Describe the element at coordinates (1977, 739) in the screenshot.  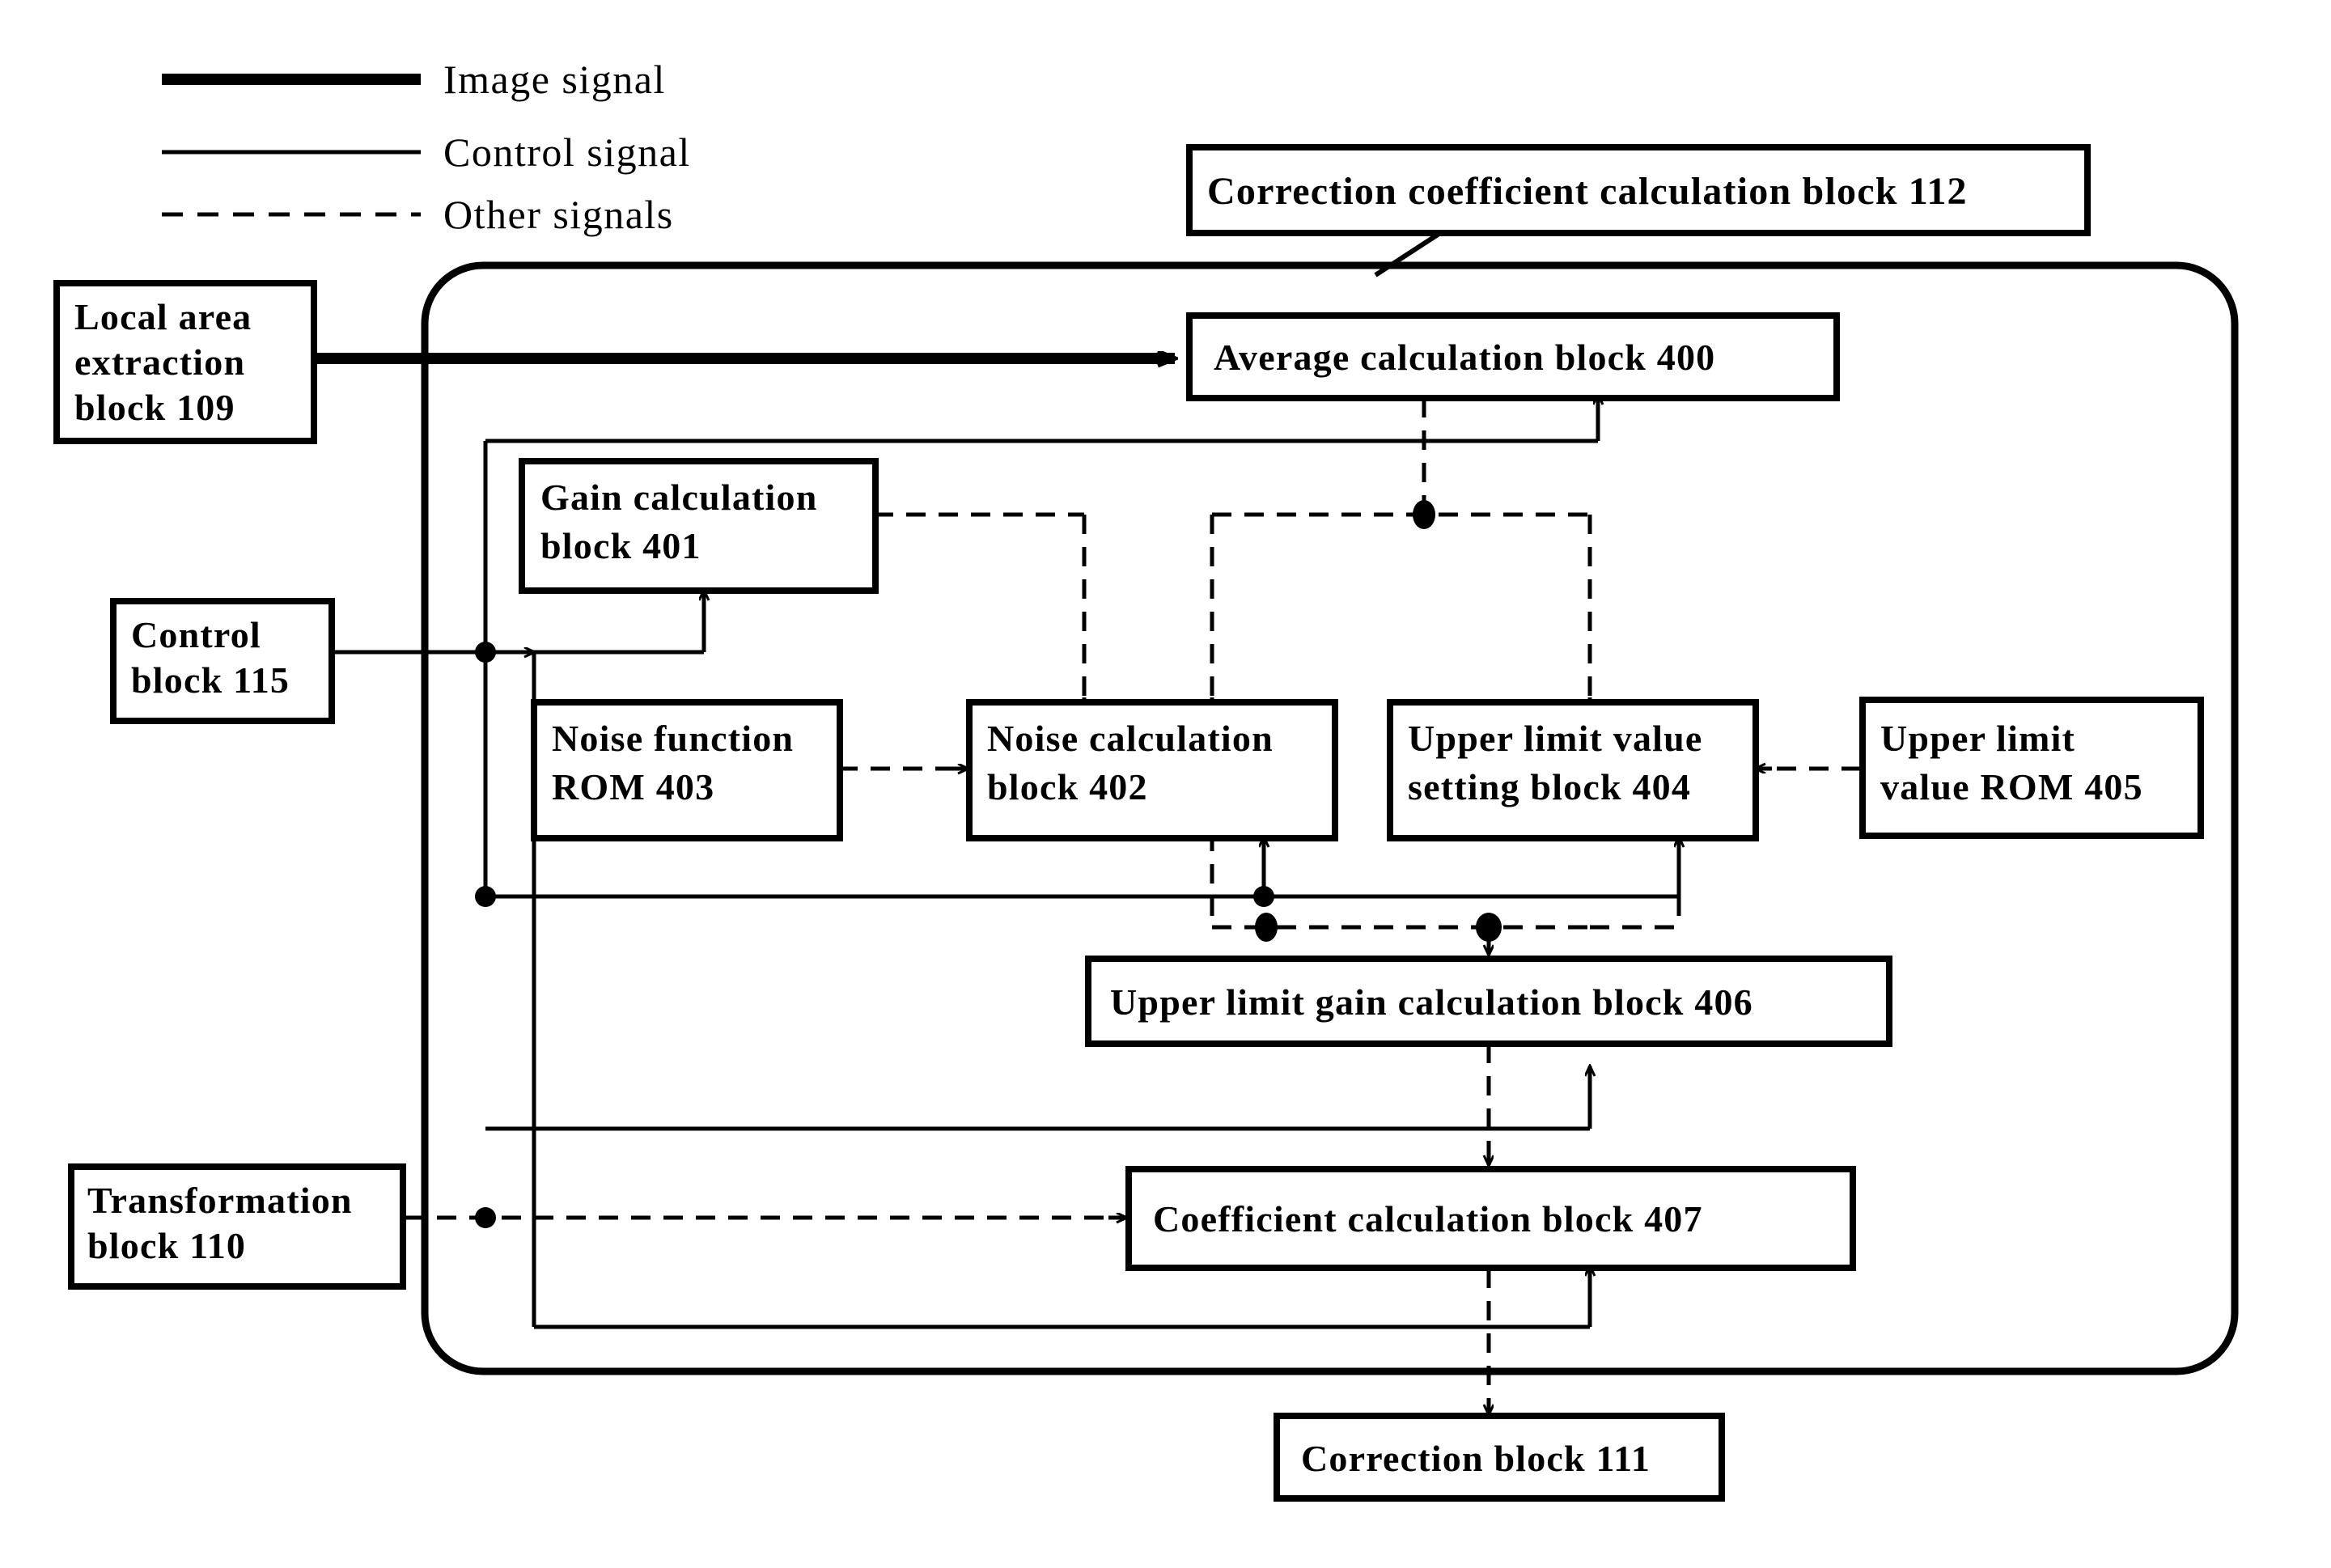
I see `block-405-label-line-1: Upper limit` at that location.